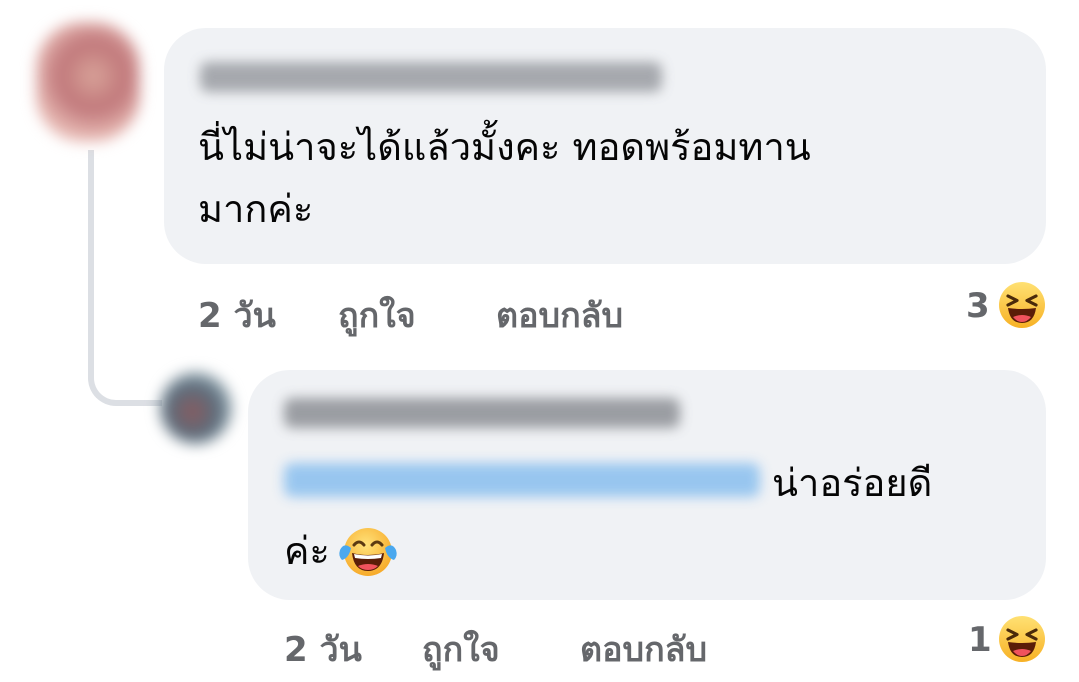 The height and width of the screenshot is (682, 1079). What do you see at coordinates (461, 649) in the screenshot?
I see `reply-like-button: ถูกใจ` at bounding box center [461, 649].